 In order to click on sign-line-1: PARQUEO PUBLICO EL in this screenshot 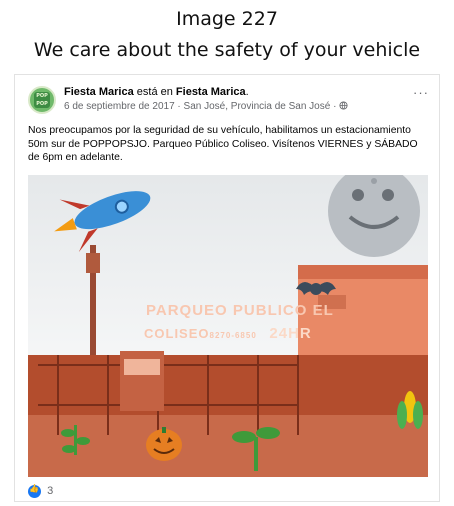, I will do `click(240, 310)`.